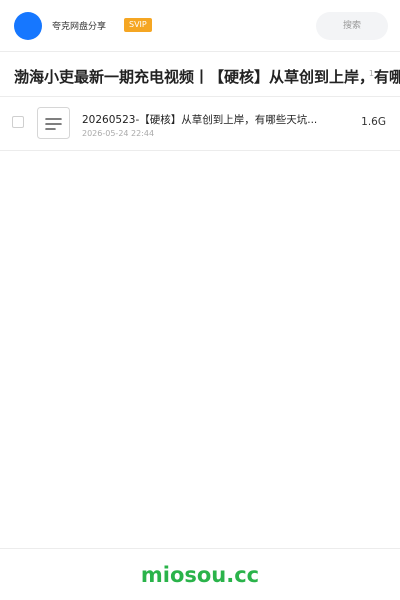 The image size is (400, 600). Describe the element at coordinates (138, 25) in the screenshot. I see `svip-badge: SVIP` at that location.